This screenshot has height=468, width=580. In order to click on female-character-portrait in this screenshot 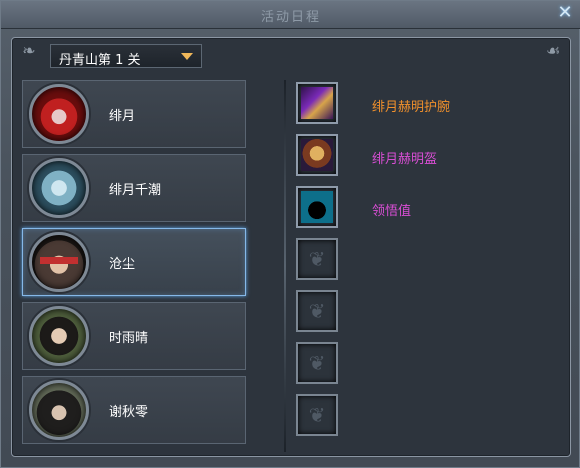, I will do `click(59, 336)`.